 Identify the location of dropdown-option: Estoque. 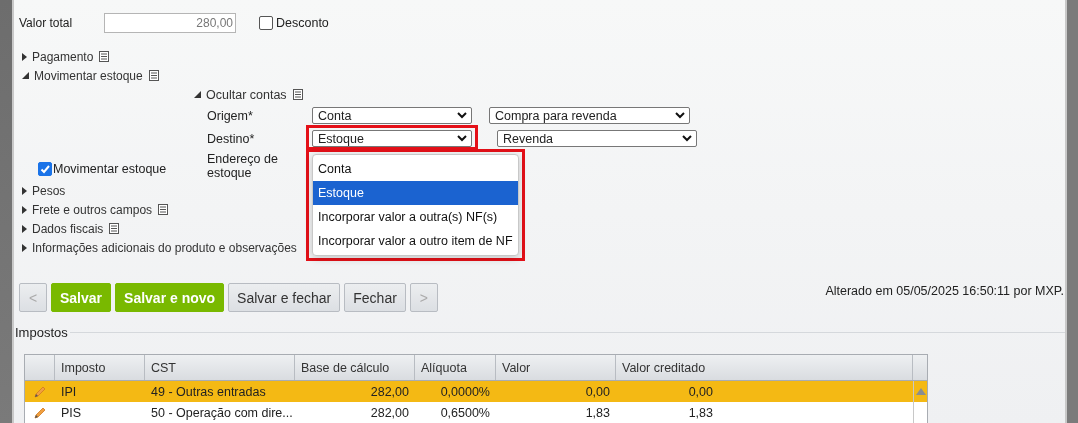
(415, 193).